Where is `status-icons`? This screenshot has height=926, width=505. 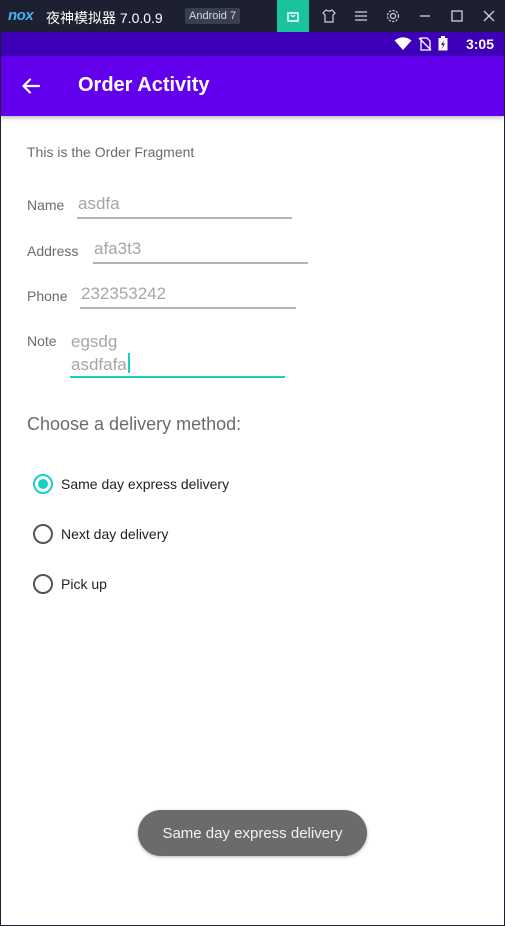
status-icons is located at coordinates (421, 43).